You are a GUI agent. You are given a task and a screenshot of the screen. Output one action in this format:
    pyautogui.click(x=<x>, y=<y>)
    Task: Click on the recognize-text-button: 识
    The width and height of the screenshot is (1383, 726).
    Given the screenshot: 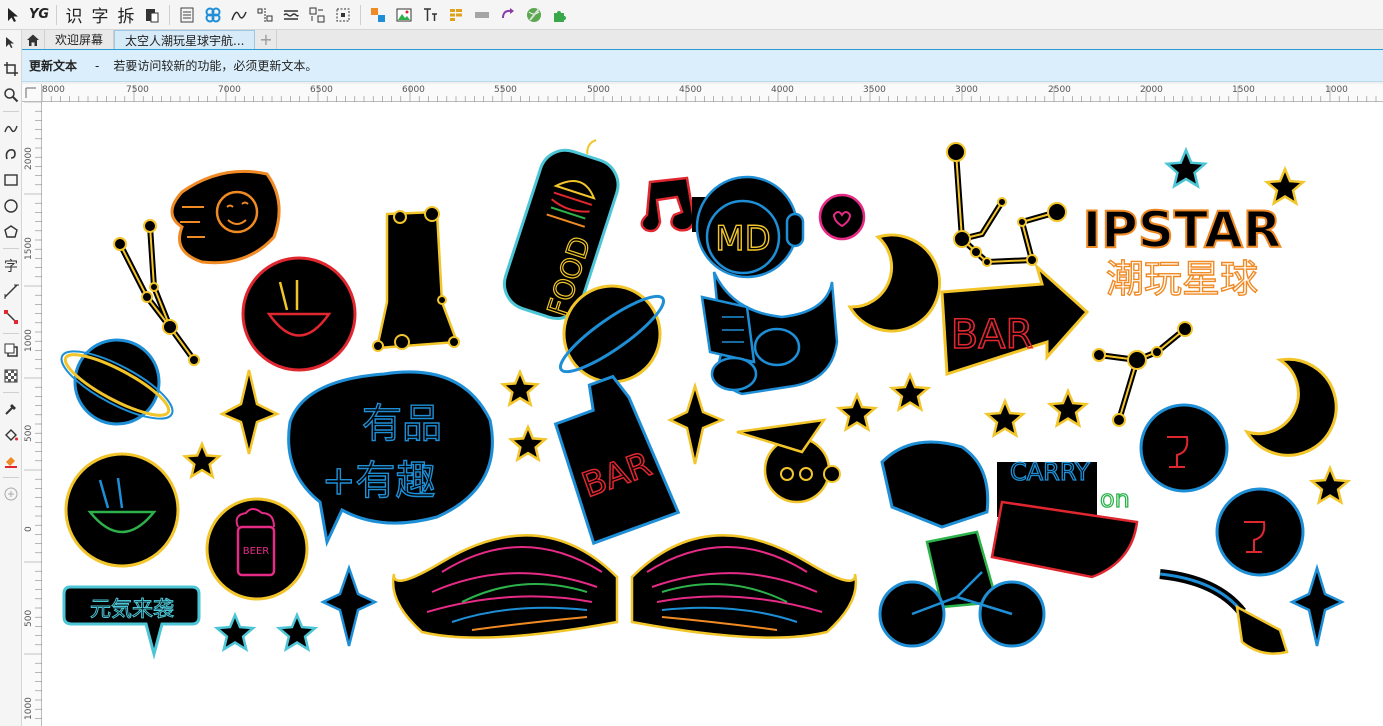 What is the action you would take?
    pyautogui.click(x=74, y=15)
    